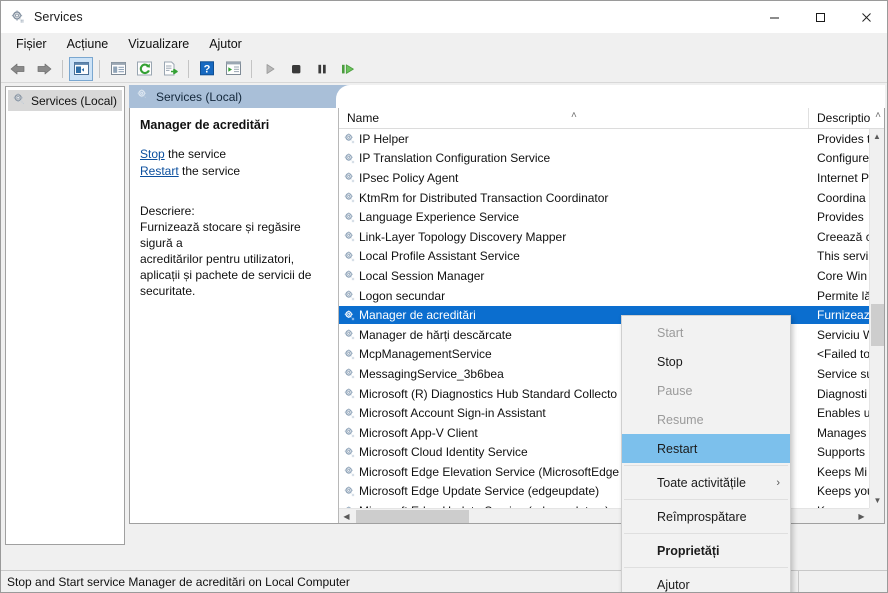 This screenshot has height=593, width=888. What do you see at coordinates (841, 197) in the screenshot?
I see `service-description-label: Coordina` at bounding box center [841, 197].